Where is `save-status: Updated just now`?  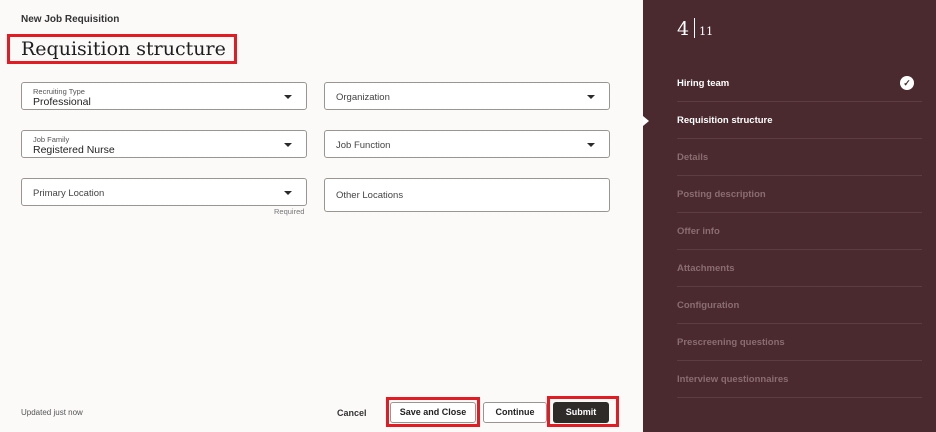 save-status: Updated just now is located at coordinates (52, 412).